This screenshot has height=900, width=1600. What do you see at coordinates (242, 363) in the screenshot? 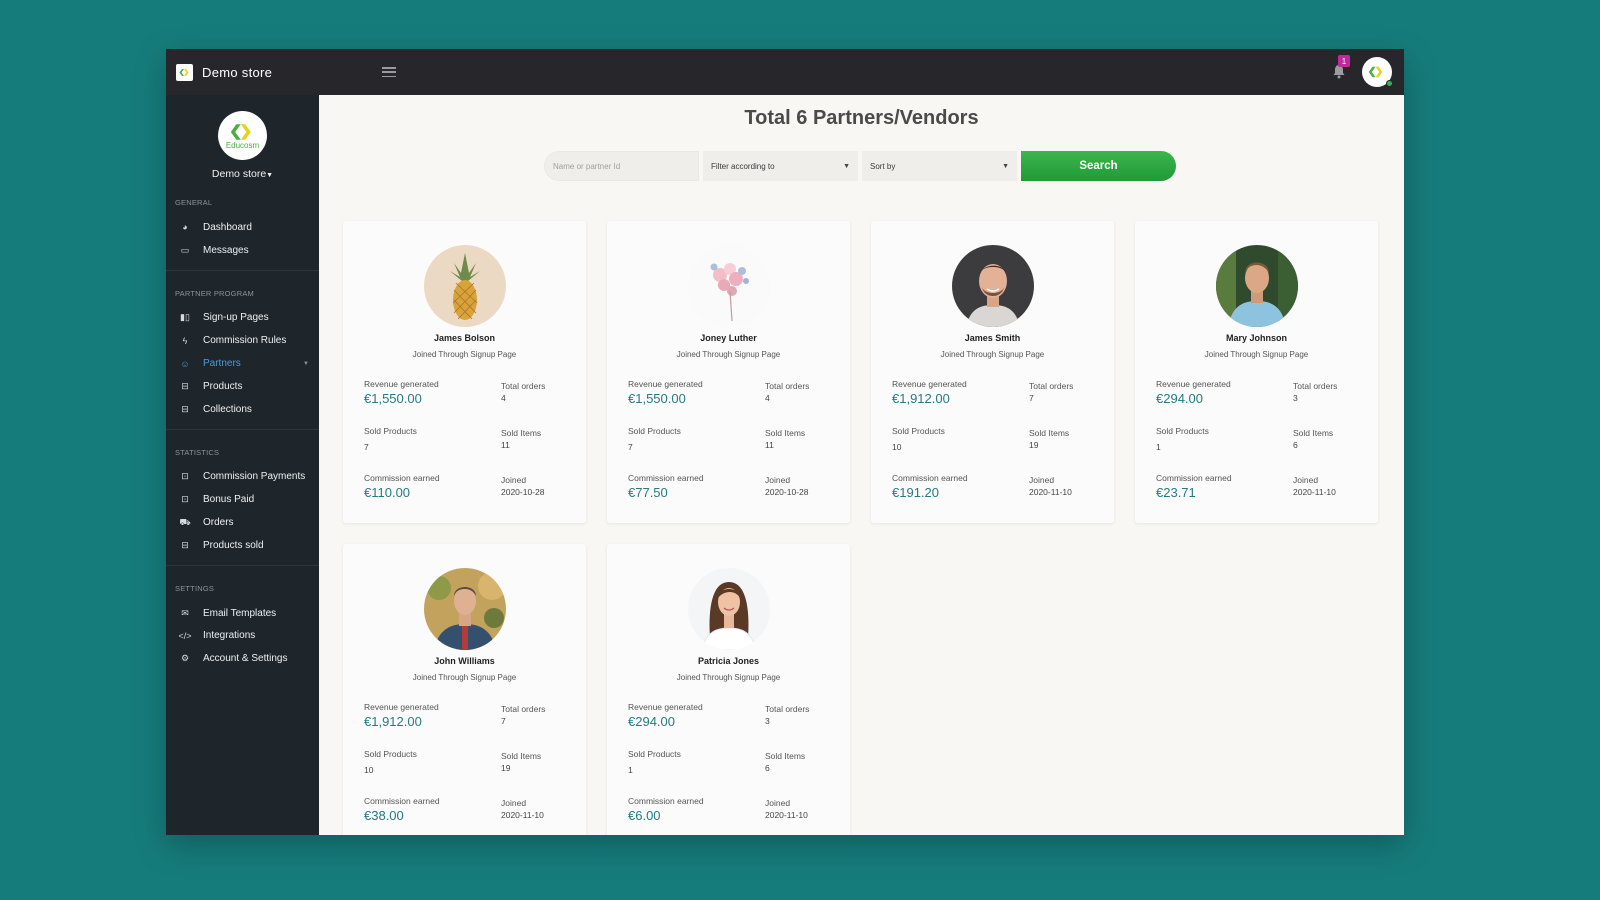
I see `sidebar-item-partners: ☺ Partners ▼` at bounding box center [242, 363].